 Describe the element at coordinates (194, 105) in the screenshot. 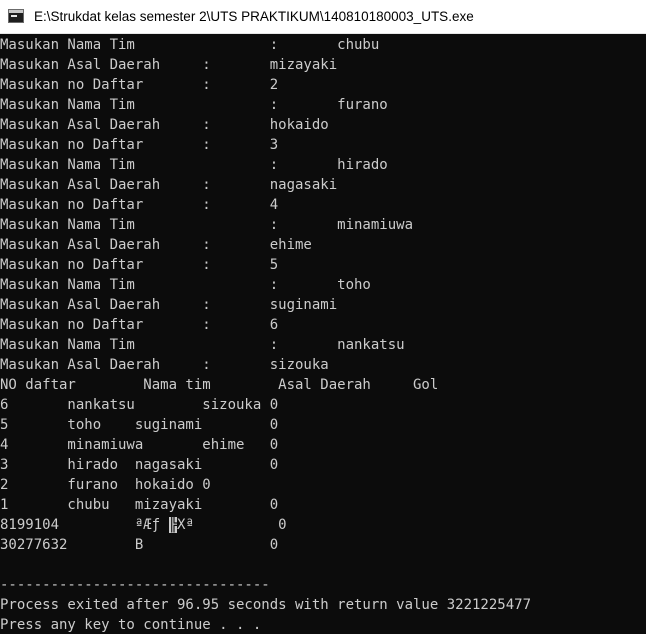

I see `console-line: Masukan Nama Tim : furano` at that location.